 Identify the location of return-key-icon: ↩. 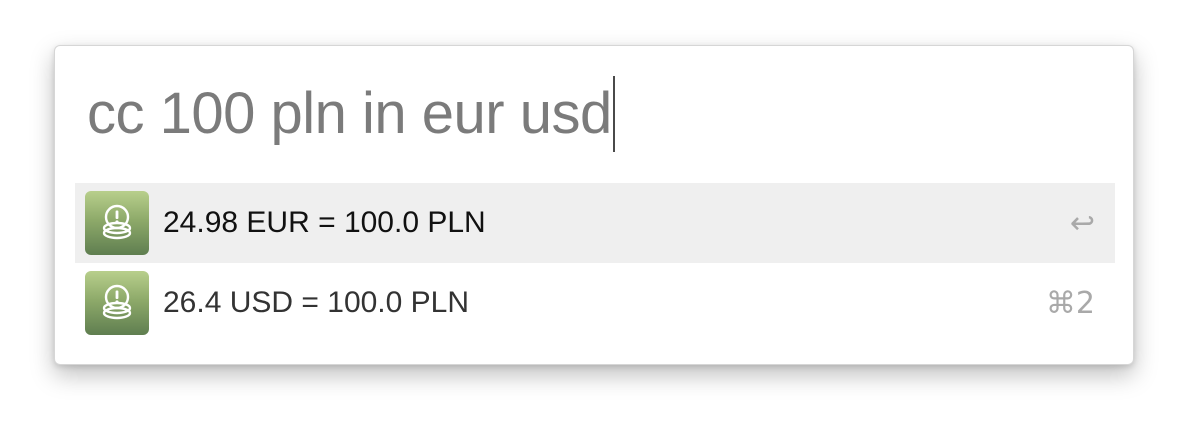
(1082, 223).